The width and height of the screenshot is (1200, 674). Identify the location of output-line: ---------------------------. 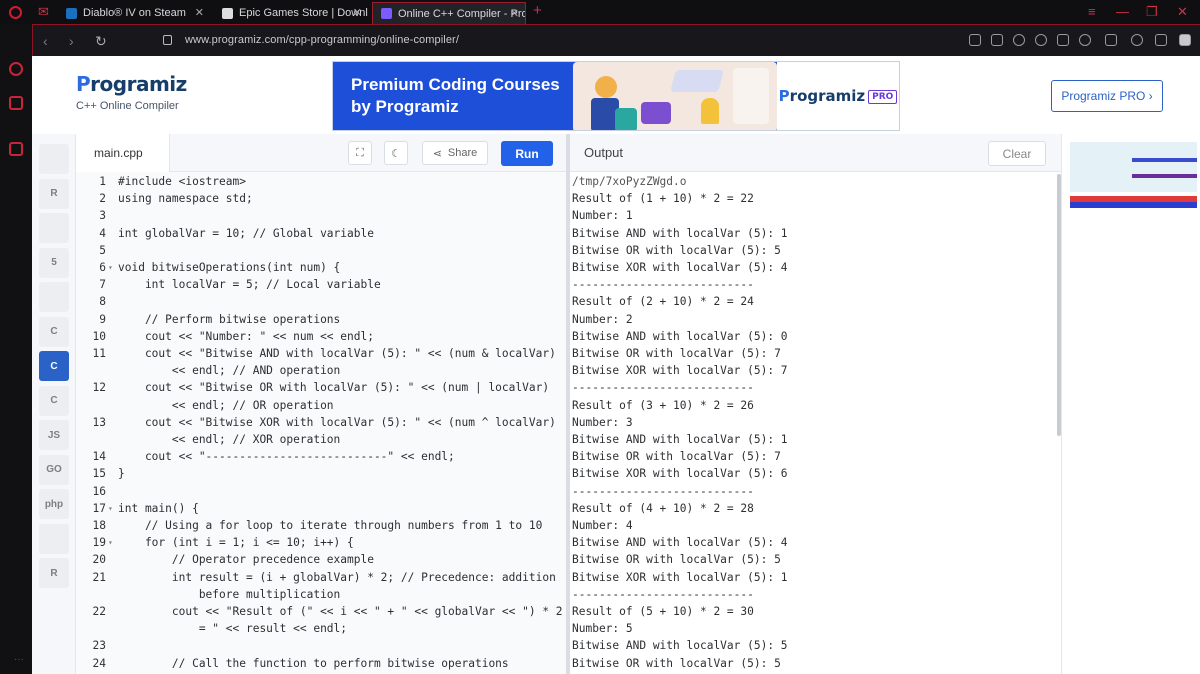
(663, 285).